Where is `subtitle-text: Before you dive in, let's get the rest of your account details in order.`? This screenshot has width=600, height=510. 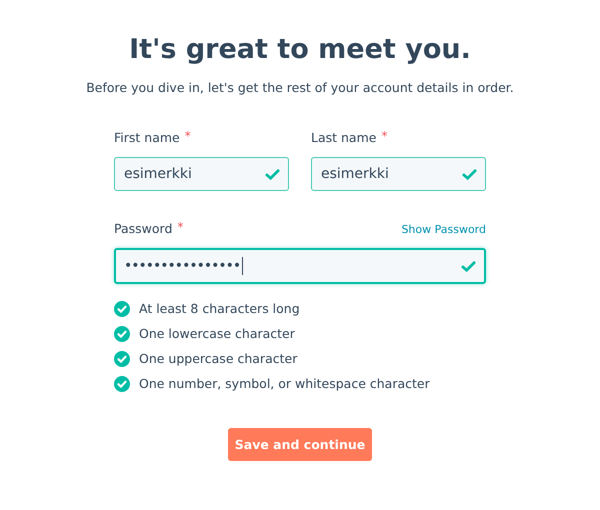 subtitle-text: Before you dive in, let's get the rest of your account details in order. is located at coordinates (300, 88).